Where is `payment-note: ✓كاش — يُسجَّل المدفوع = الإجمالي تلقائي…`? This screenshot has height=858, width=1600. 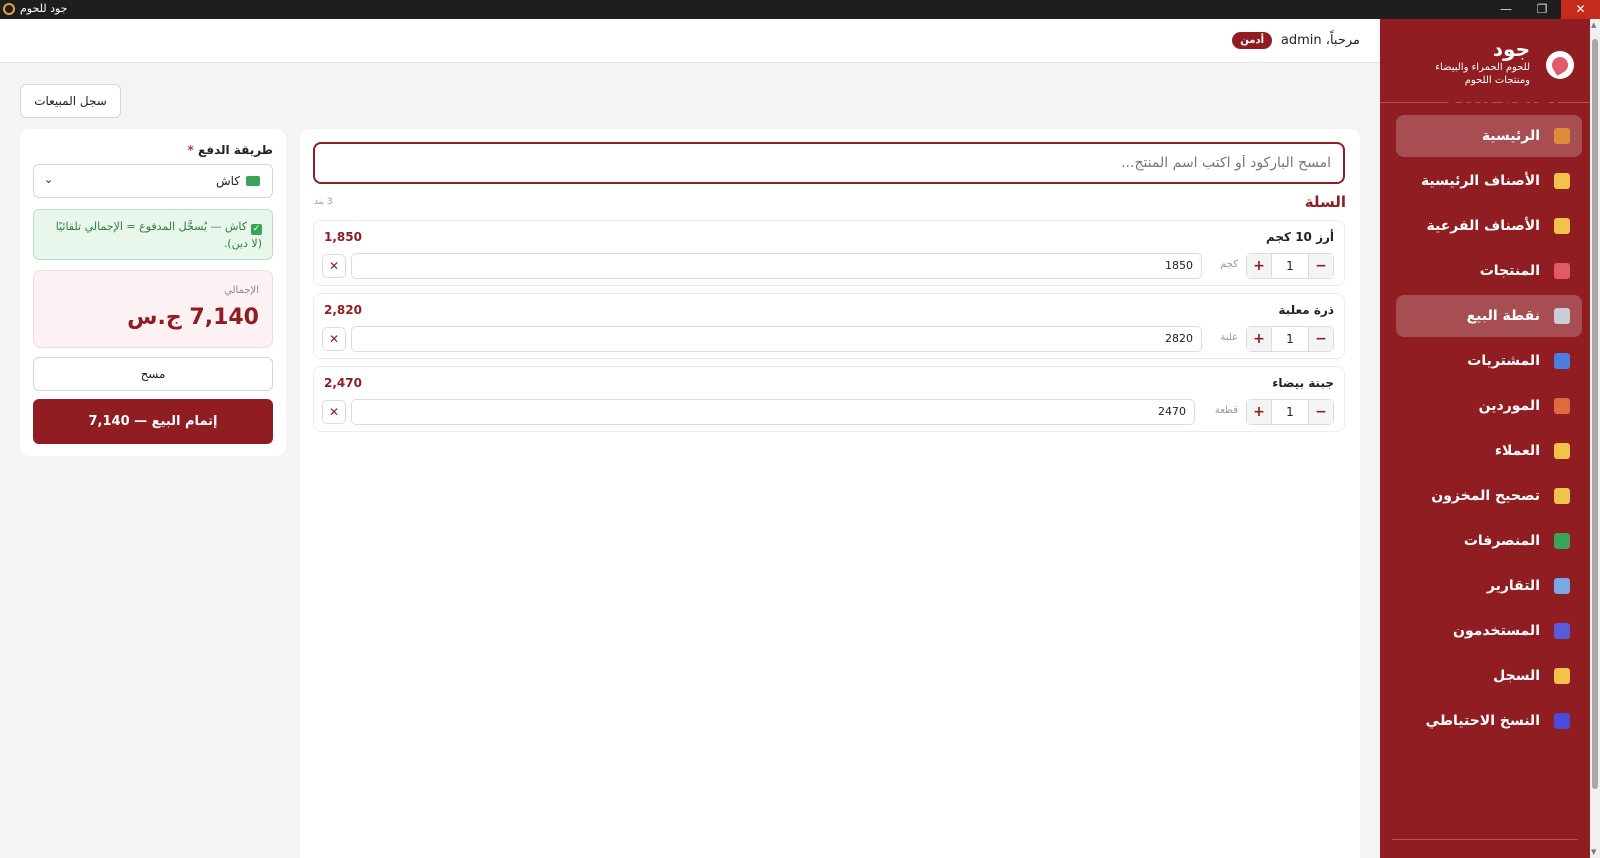 payment-note: ✓كاش — يُسجَّل المدفوع = الإجمالي تلقائي… is located at coordinates (153, 234).